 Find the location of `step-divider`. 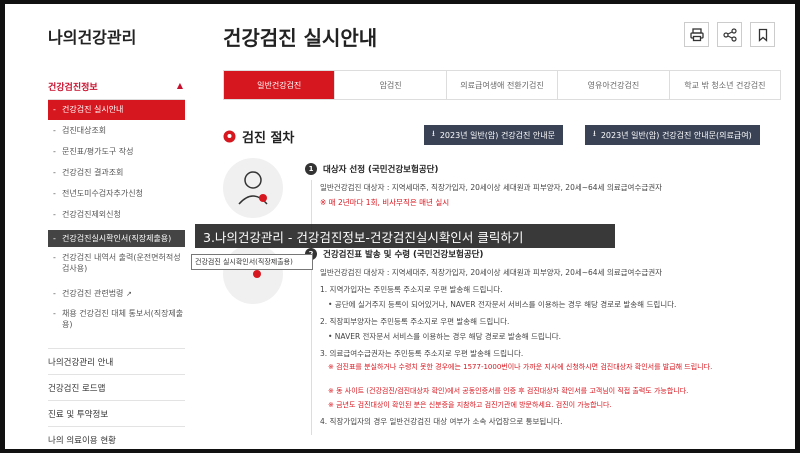

step-divider is located at coordinates (311, 307).